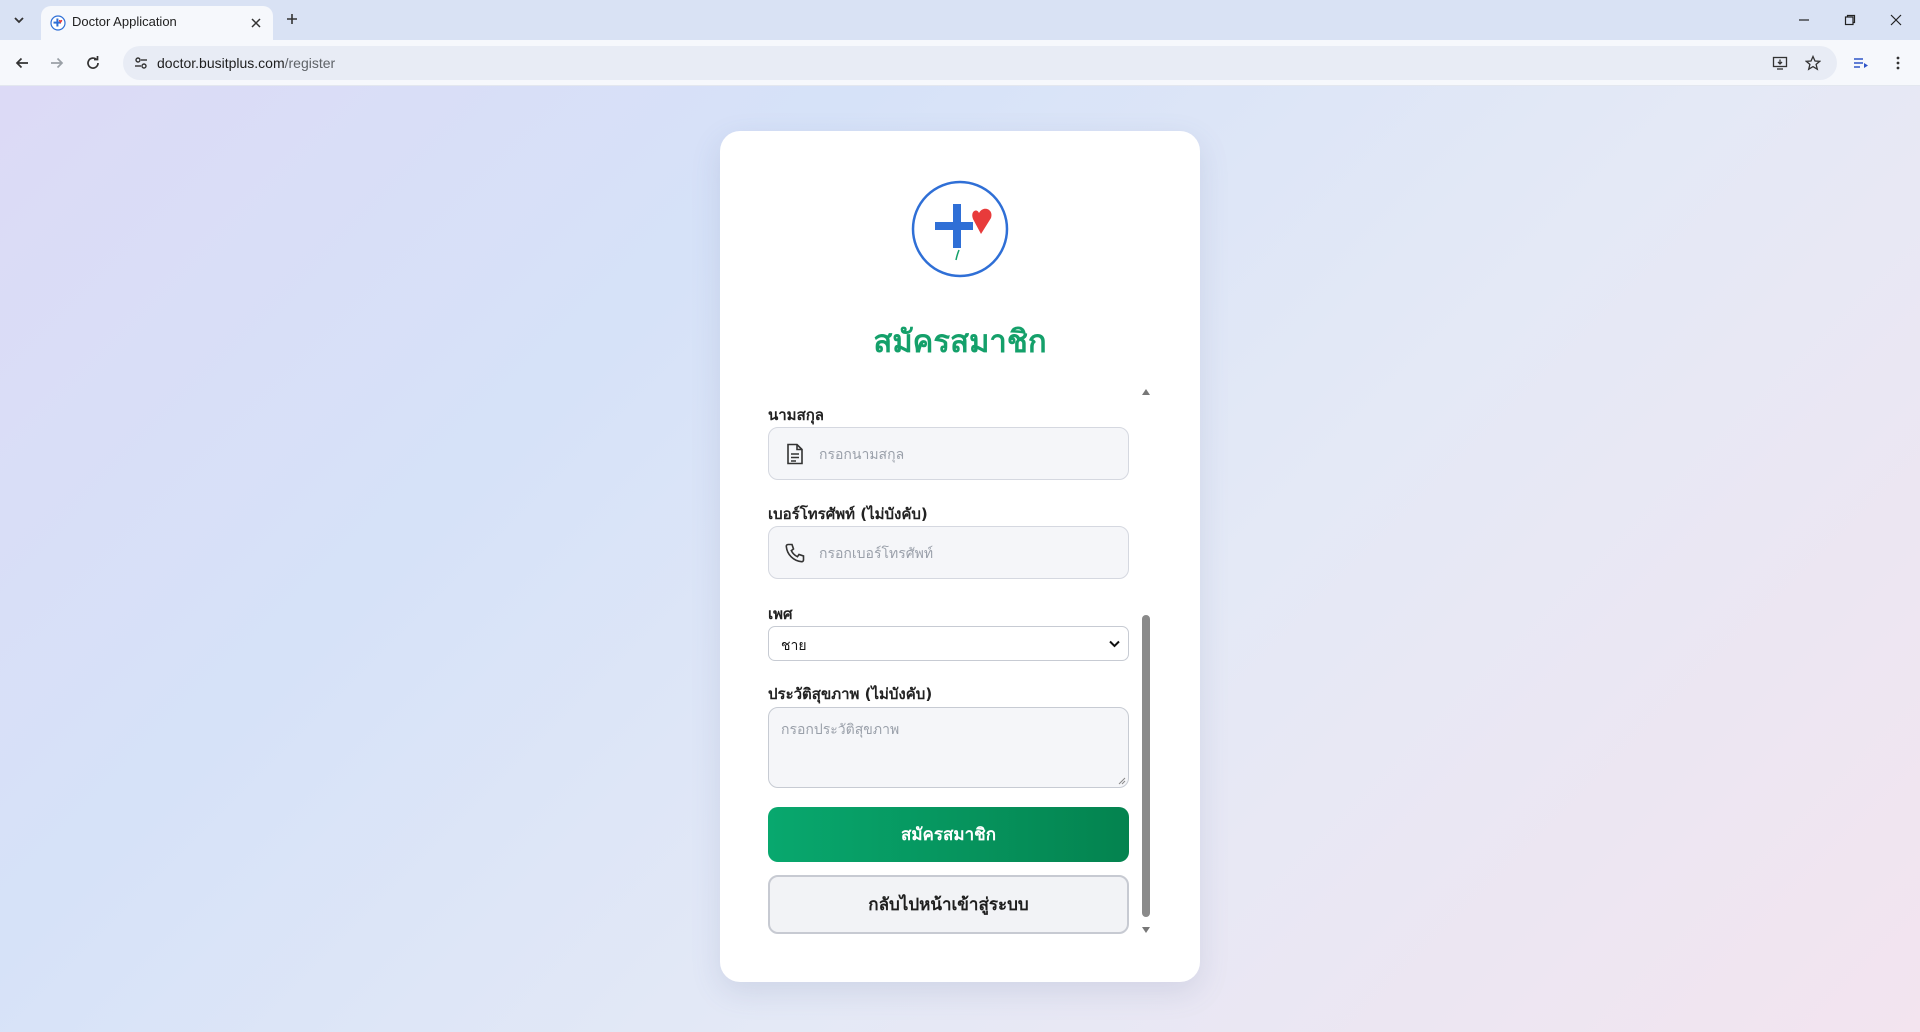  I want to click on site-info-button, so click(141, 63).